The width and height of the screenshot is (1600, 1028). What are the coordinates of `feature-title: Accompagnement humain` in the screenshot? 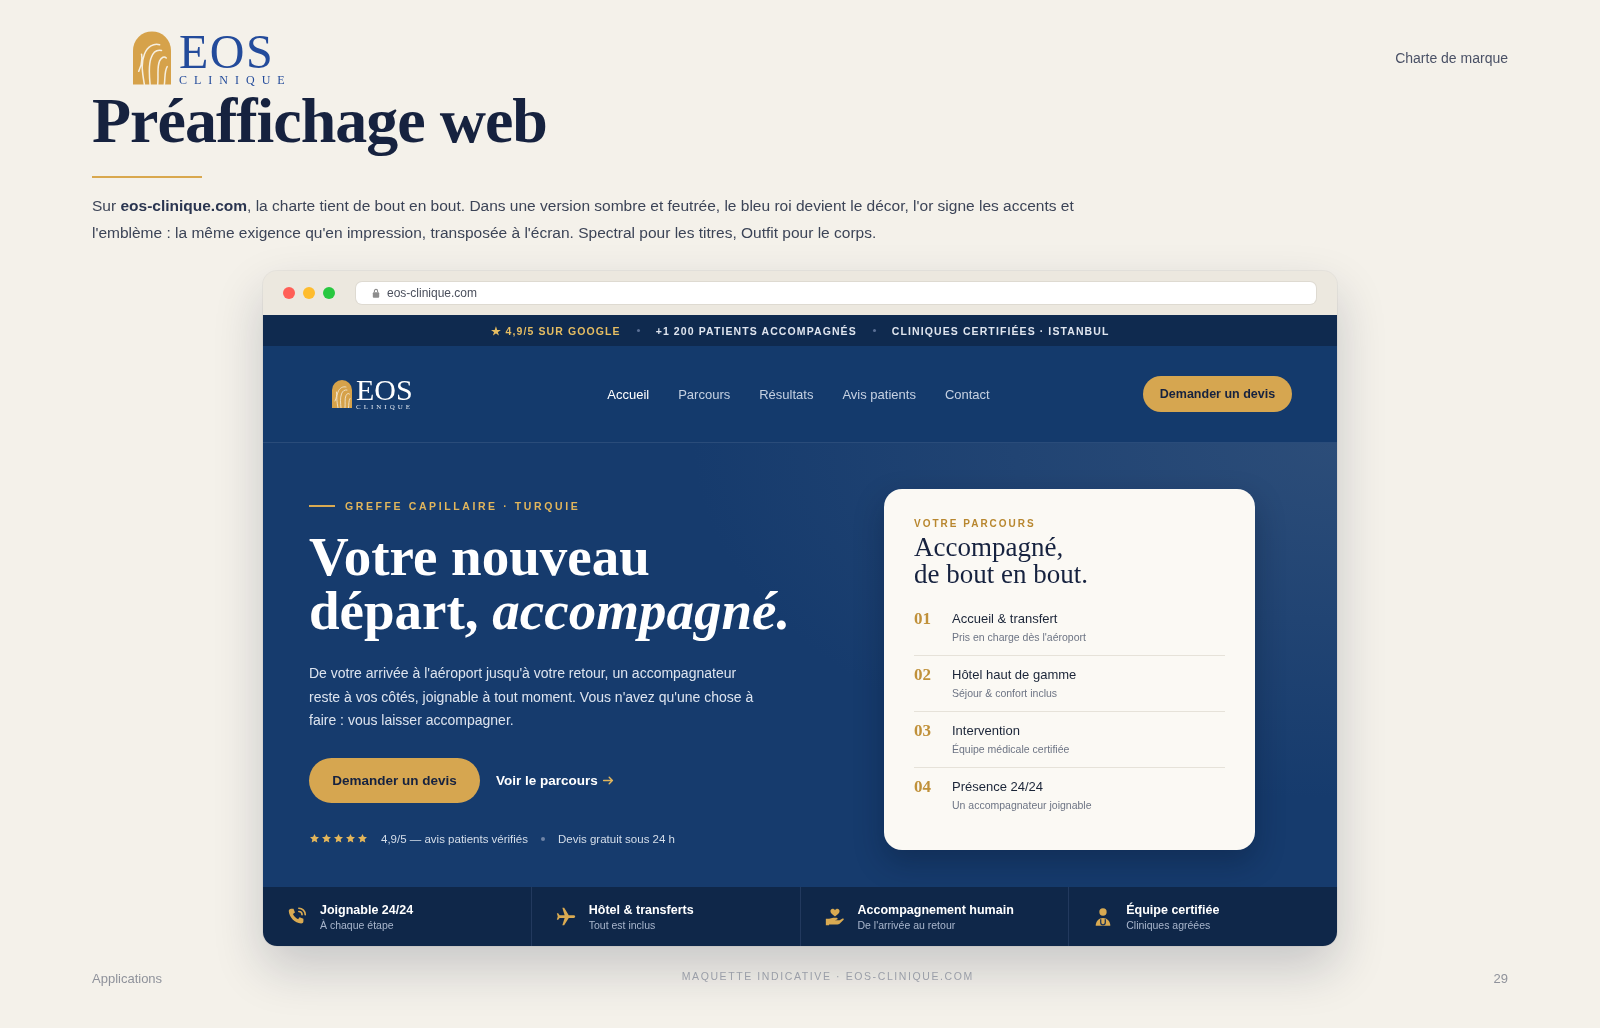 It's located at (935, 909).